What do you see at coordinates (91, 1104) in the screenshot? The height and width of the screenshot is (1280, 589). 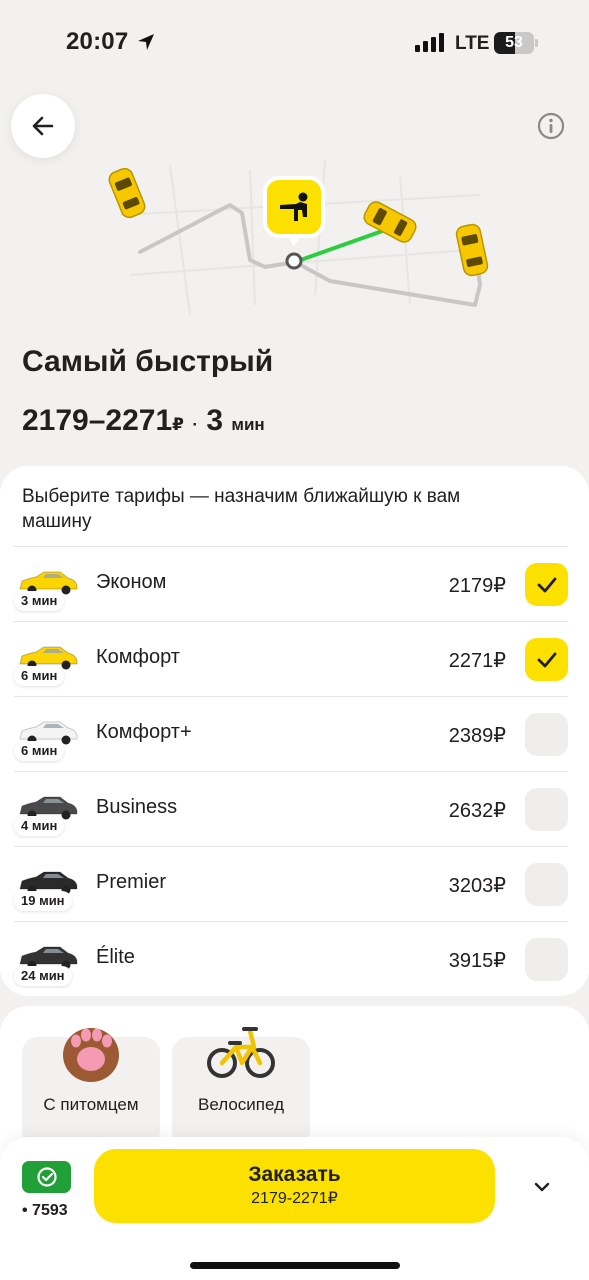 I see `option-label: С питомцем` at bounding box center [91, 1104].